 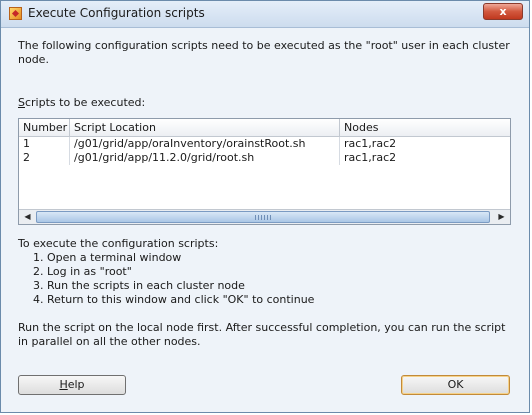 What do you see at coordinates (265, 14) in the screenshot?
I see `title-bar: Execute Configuration scripts x` at bounding box center [265, 14].